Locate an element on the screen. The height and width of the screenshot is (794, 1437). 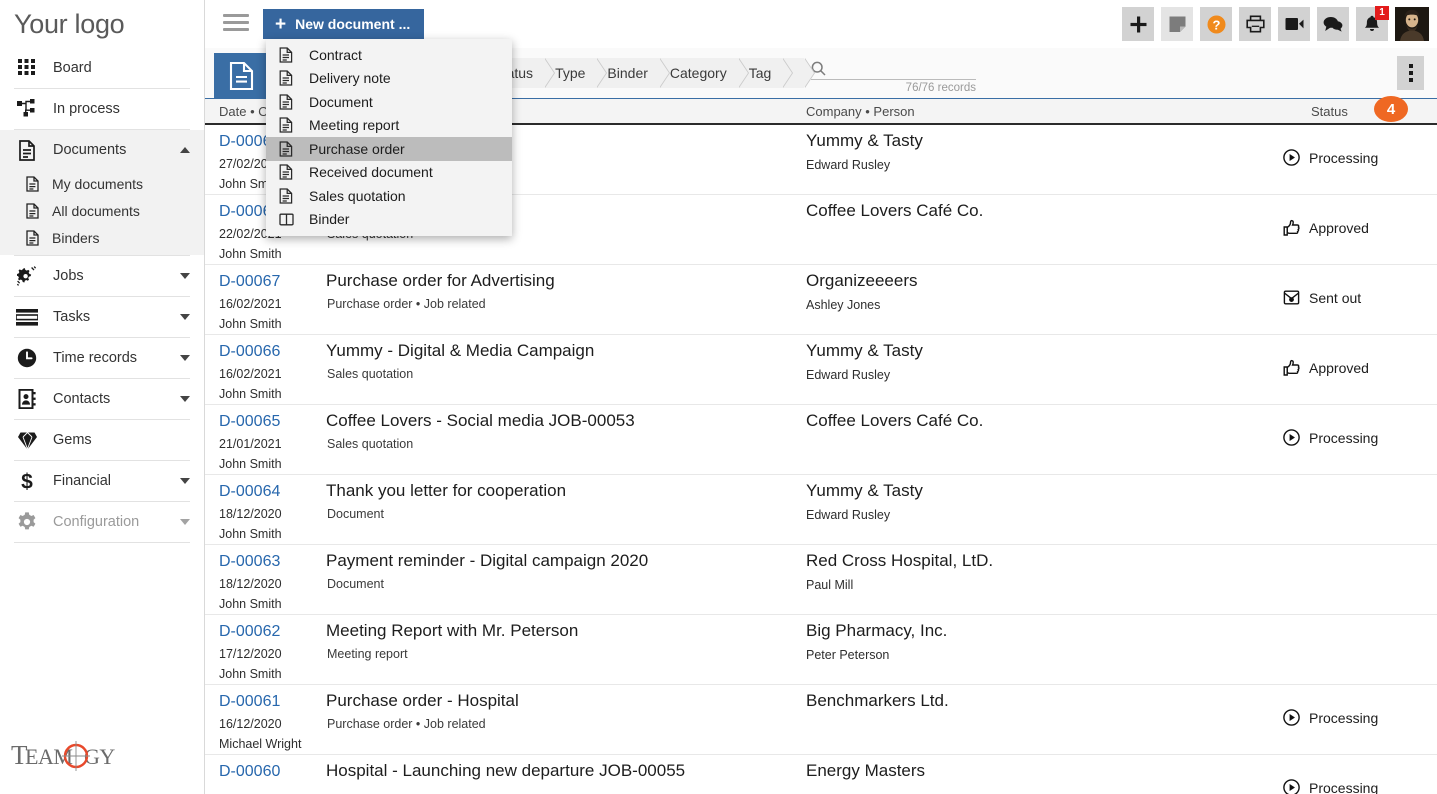
row-company: Benchmarkers Ltd. is located at coordinates (877, 701).